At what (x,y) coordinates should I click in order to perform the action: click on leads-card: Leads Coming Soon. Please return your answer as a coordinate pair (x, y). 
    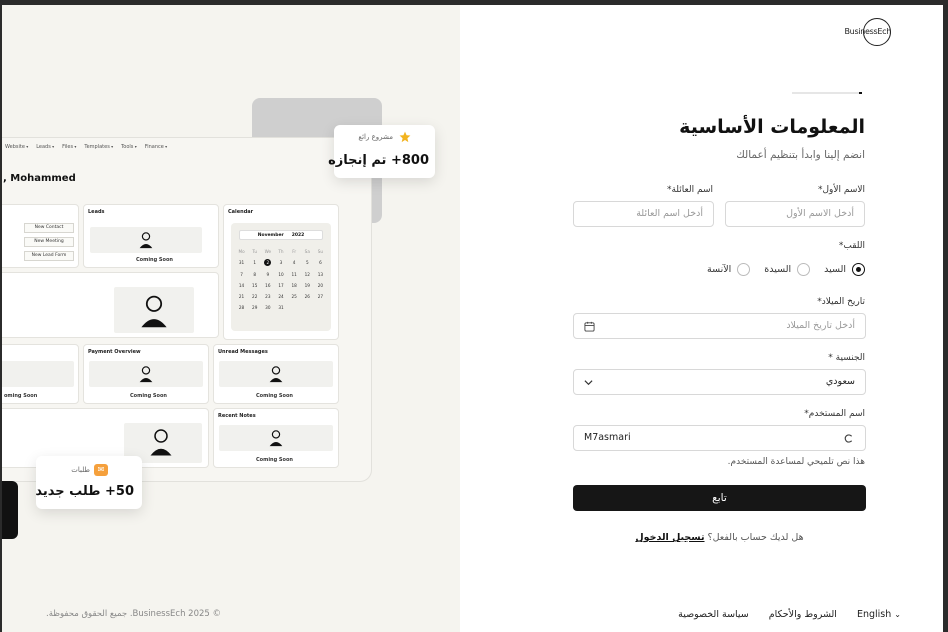
    Looking at the image, I should click on (151, 236).